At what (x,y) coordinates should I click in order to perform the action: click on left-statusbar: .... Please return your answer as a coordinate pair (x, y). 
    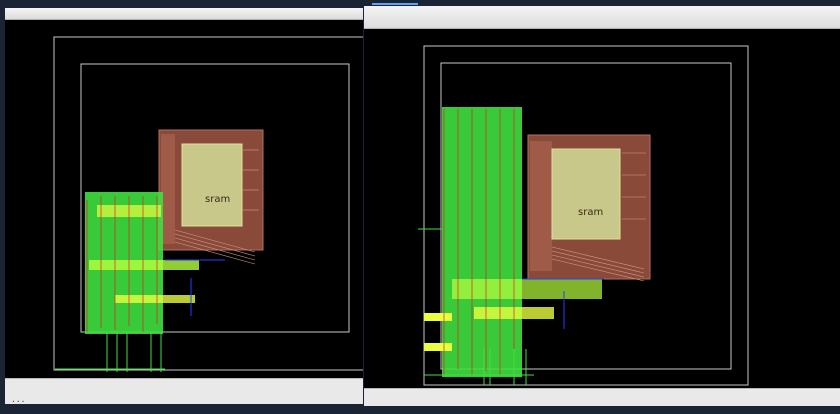
    Looking at the image, I should click on (184, 391).